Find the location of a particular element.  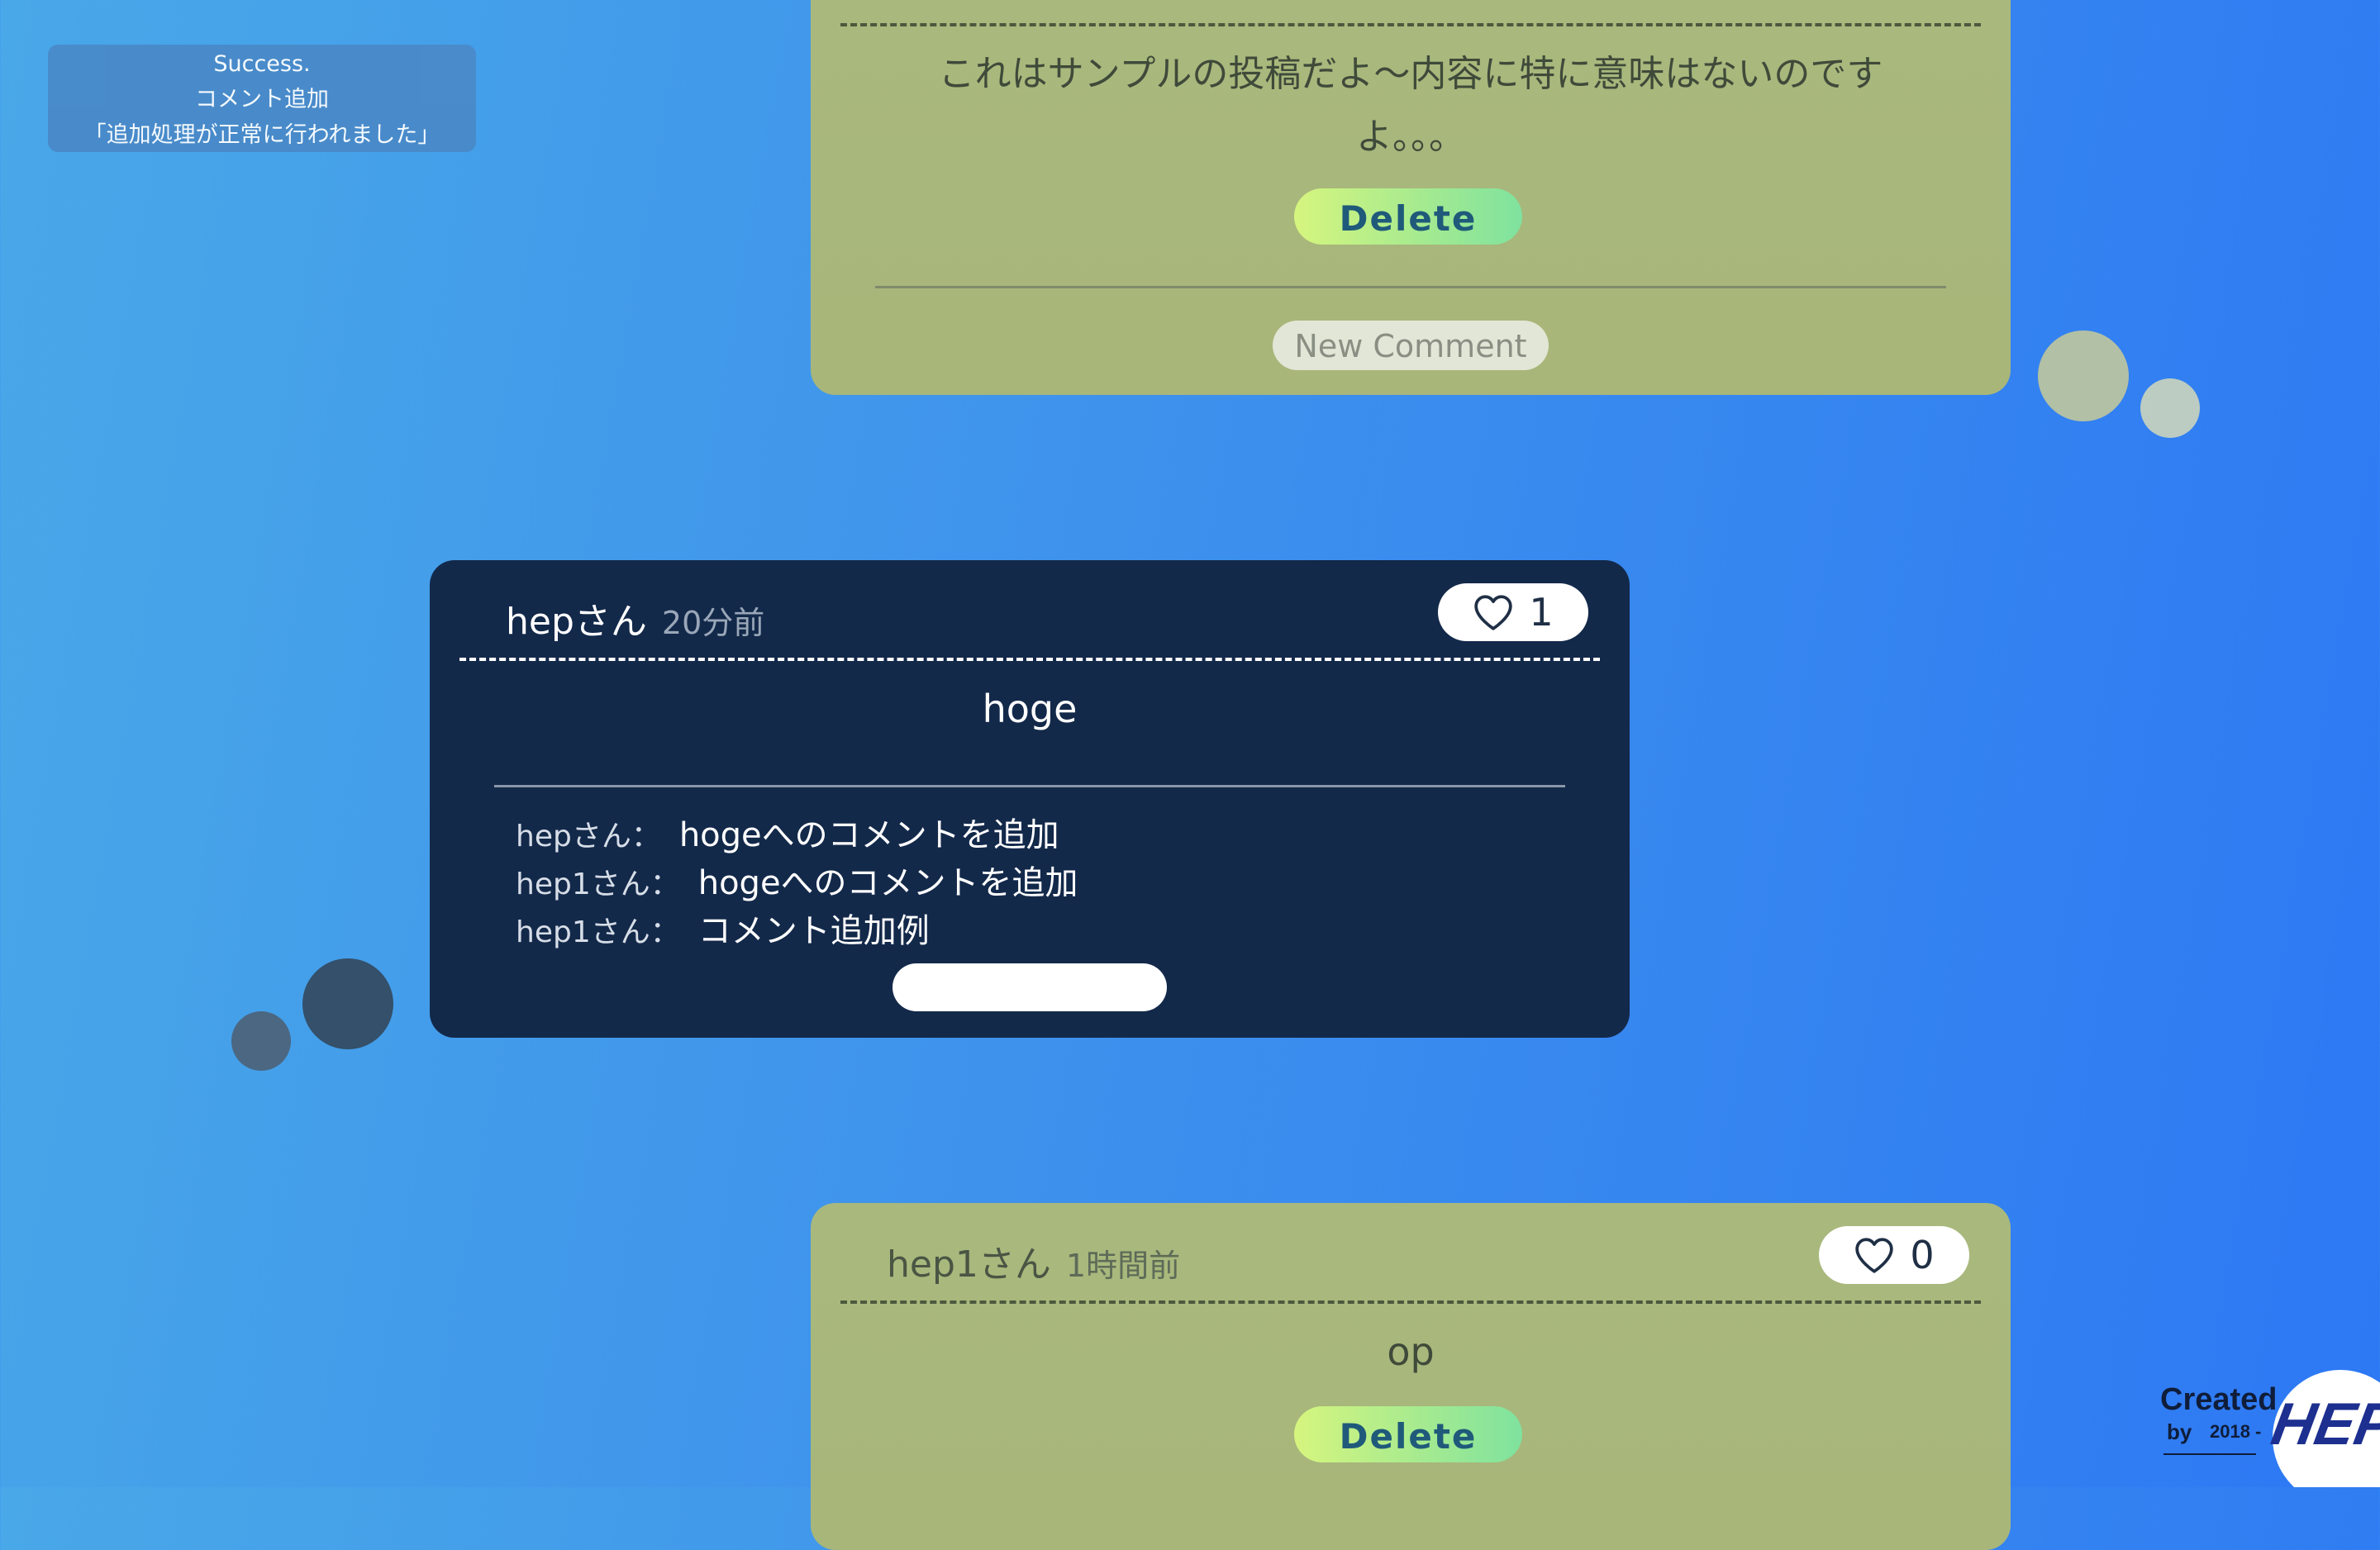

hep-logo-icon: Created by 2018 - HEP! is located at coordinates (2270, 1437).